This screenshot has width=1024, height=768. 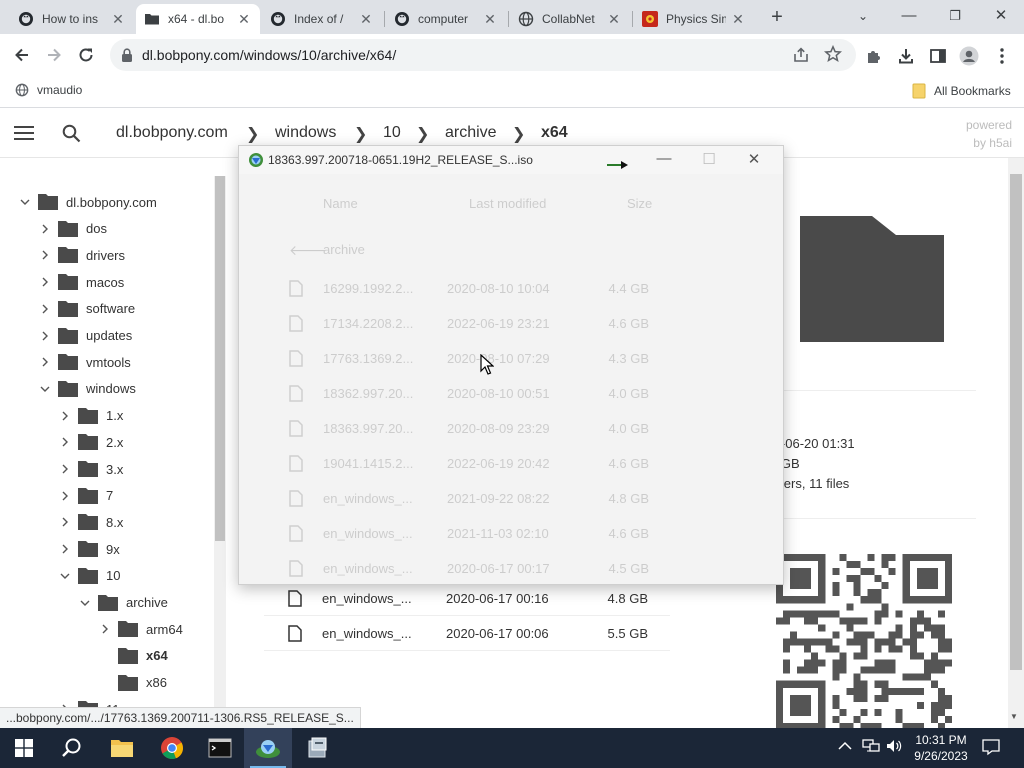 I want to click on menu-kebab-icon, so click(x=1002, y=56).